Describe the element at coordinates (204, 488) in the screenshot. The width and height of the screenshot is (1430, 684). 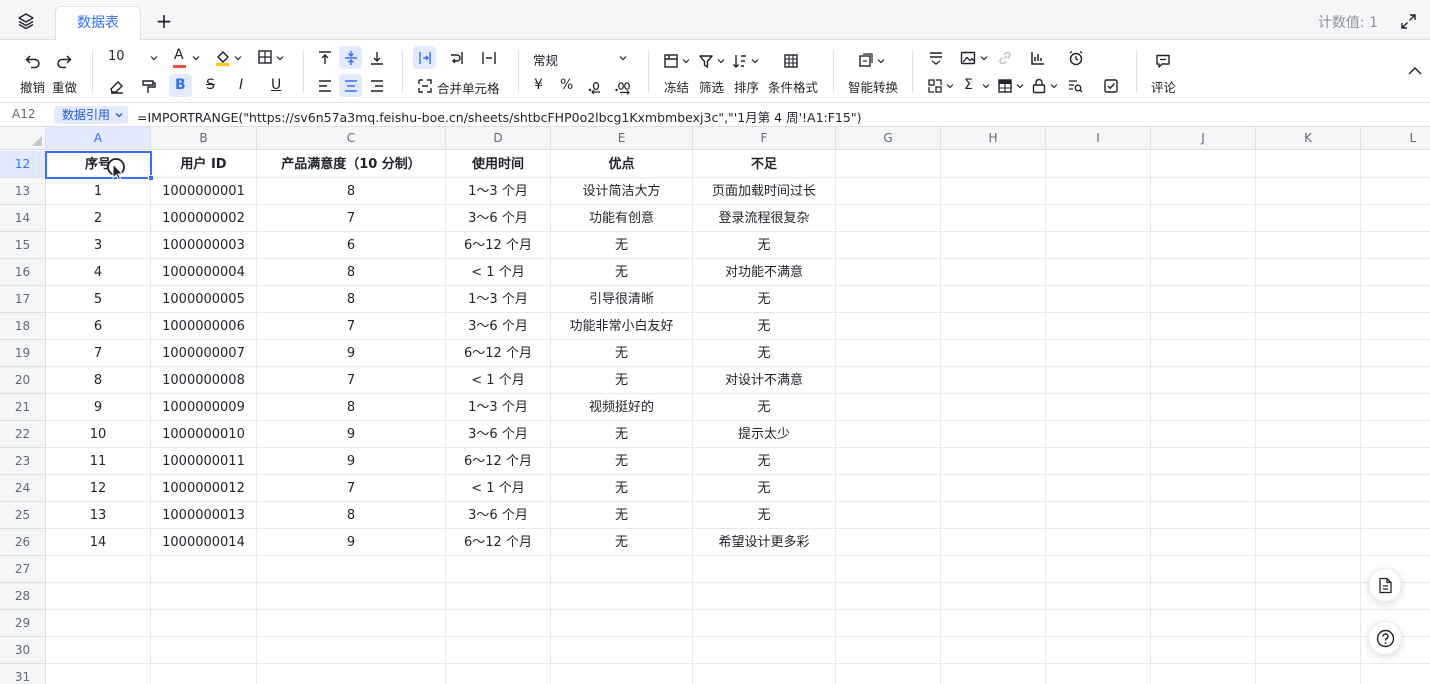
I see `table-cell: 1000000012` at that location.